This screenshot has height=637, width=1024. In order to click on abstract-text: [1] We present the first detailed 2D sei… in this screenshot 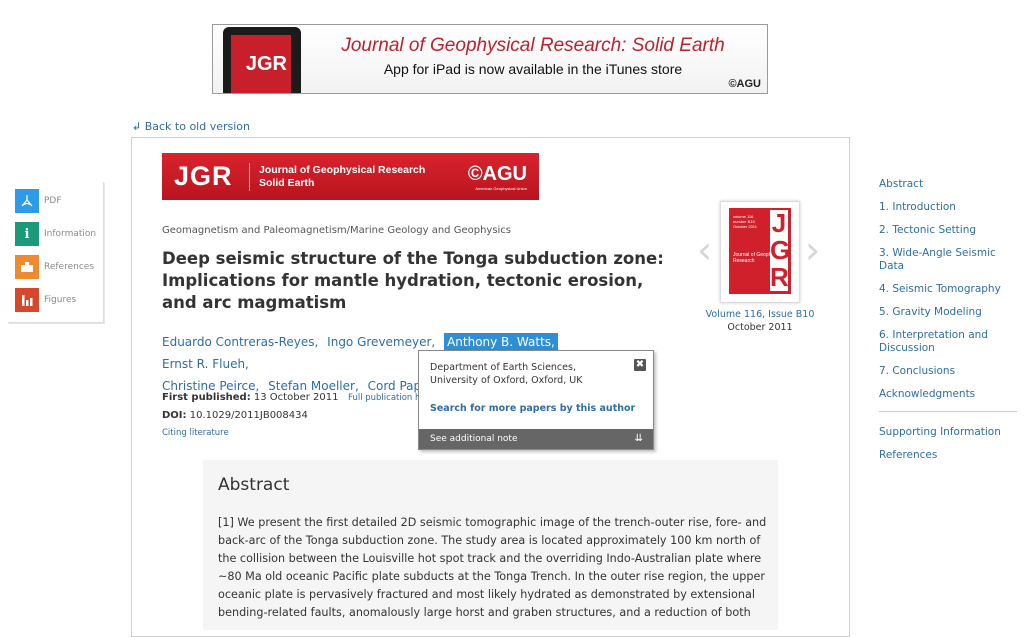, I will do `click(492, 567)`.